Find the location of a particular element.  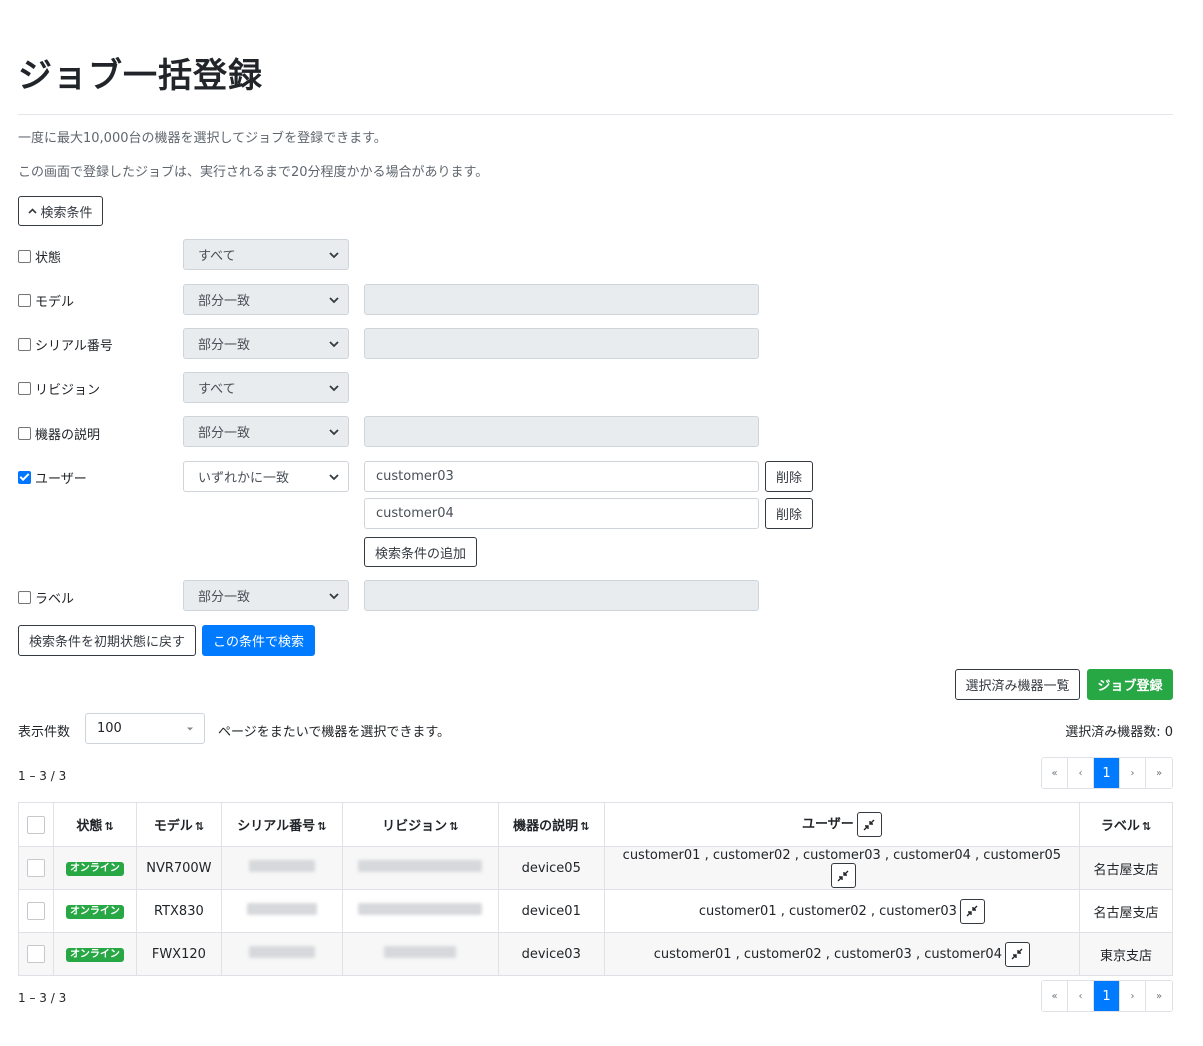

header-model: モデル ⇅ is located at coordinates (178, 824).